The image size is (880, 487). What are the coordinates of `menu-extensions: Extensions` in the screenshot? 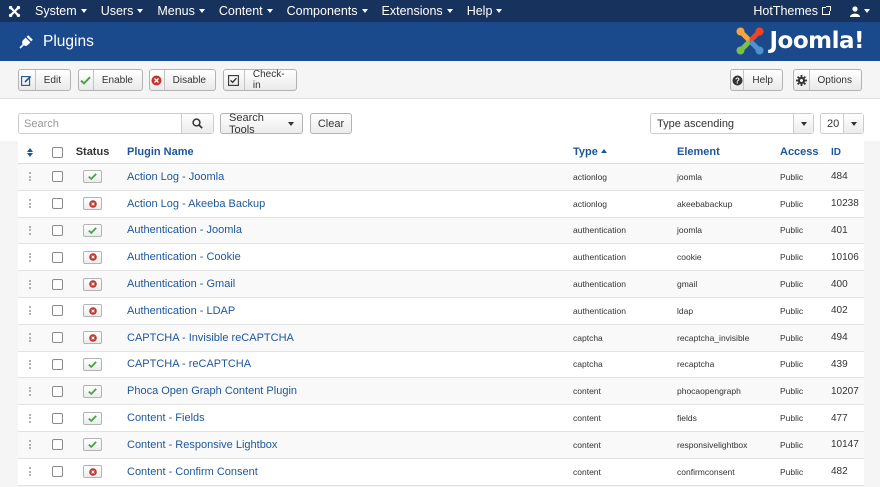 It's located at (417, 11).